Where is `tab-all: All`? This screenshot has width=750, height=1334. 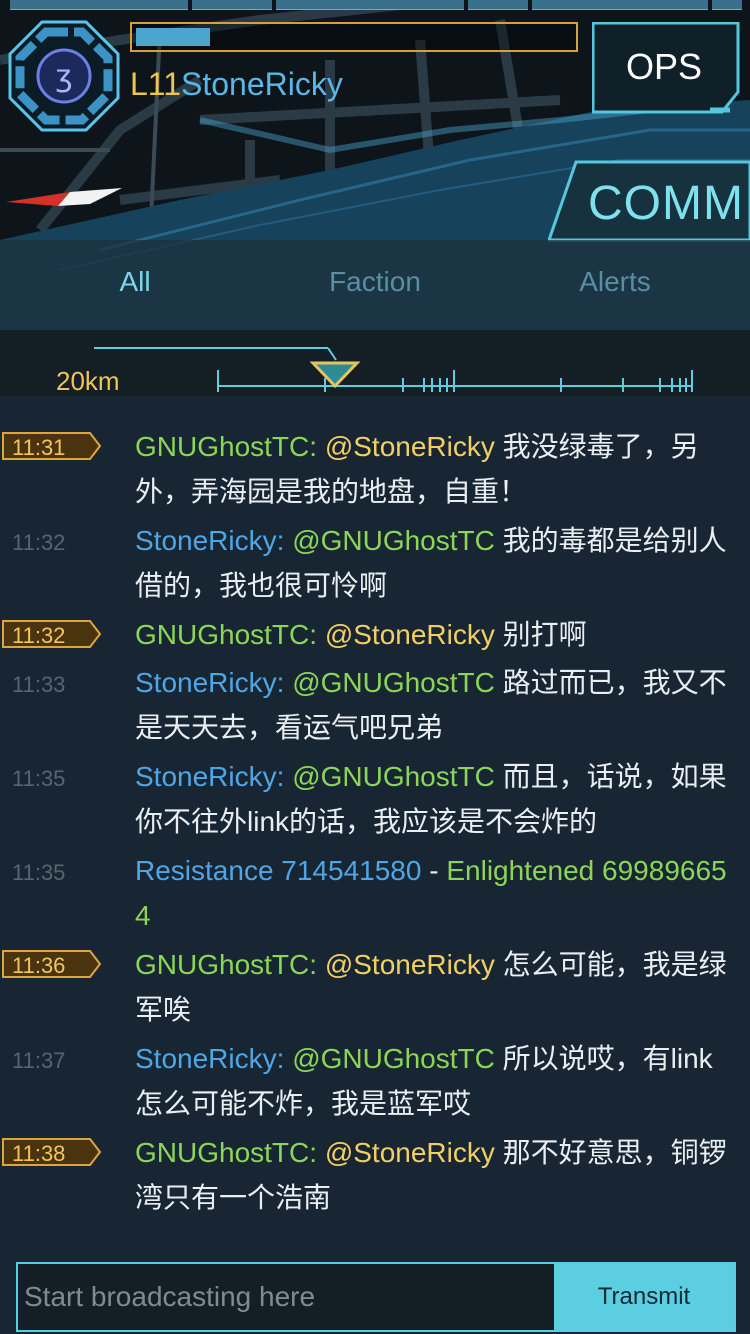
tab-all: All is located at coordinates (135, 282).